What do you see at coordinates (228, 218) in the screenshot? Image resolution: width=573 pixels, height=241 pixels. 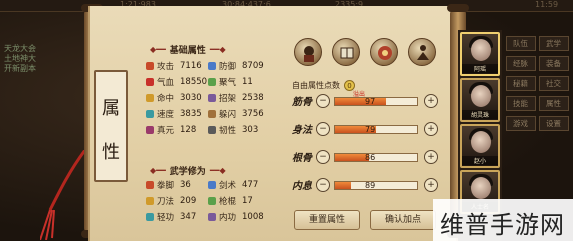 I see `martial-label: 内功` at bounding box center [228, 218].